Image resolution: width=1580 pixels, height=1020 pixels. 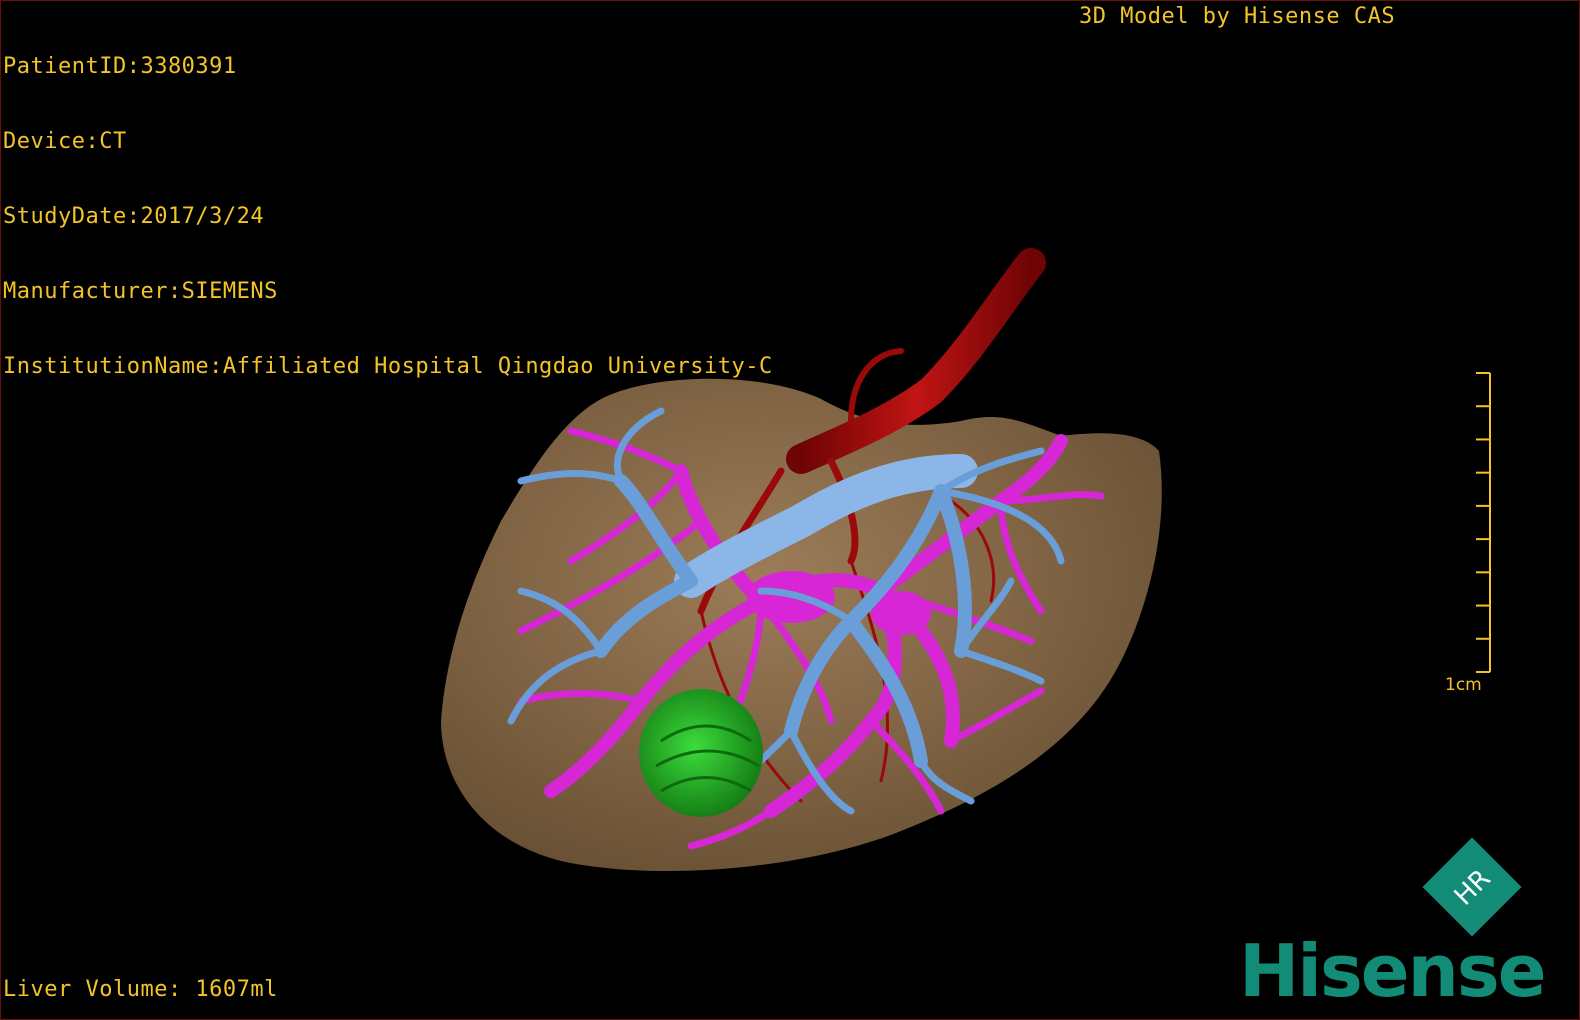 What do you see at coordinates (1237, 16) in the screenshot?
I see `model-credit: 3D Model by Hisense CAS` at bounding box center [1237, 16].